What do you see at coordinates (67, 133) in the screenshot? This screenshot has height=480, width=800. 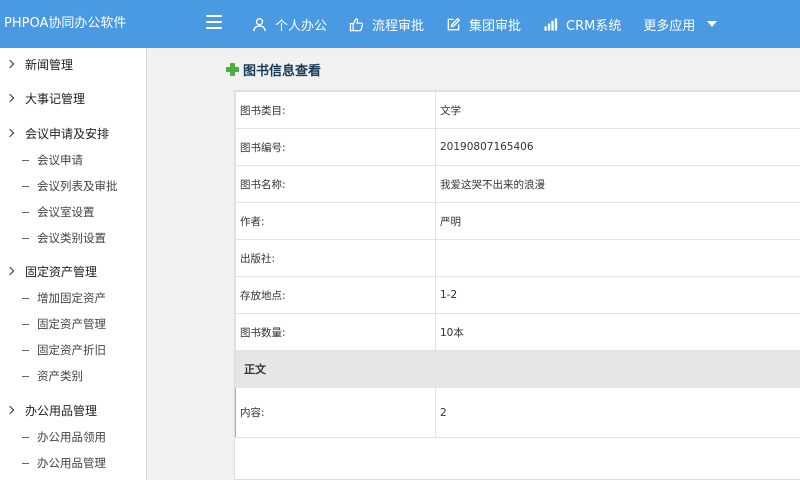 I see `sidebar-group-label: 会议申请及安排` at bounding box center [67, 133].